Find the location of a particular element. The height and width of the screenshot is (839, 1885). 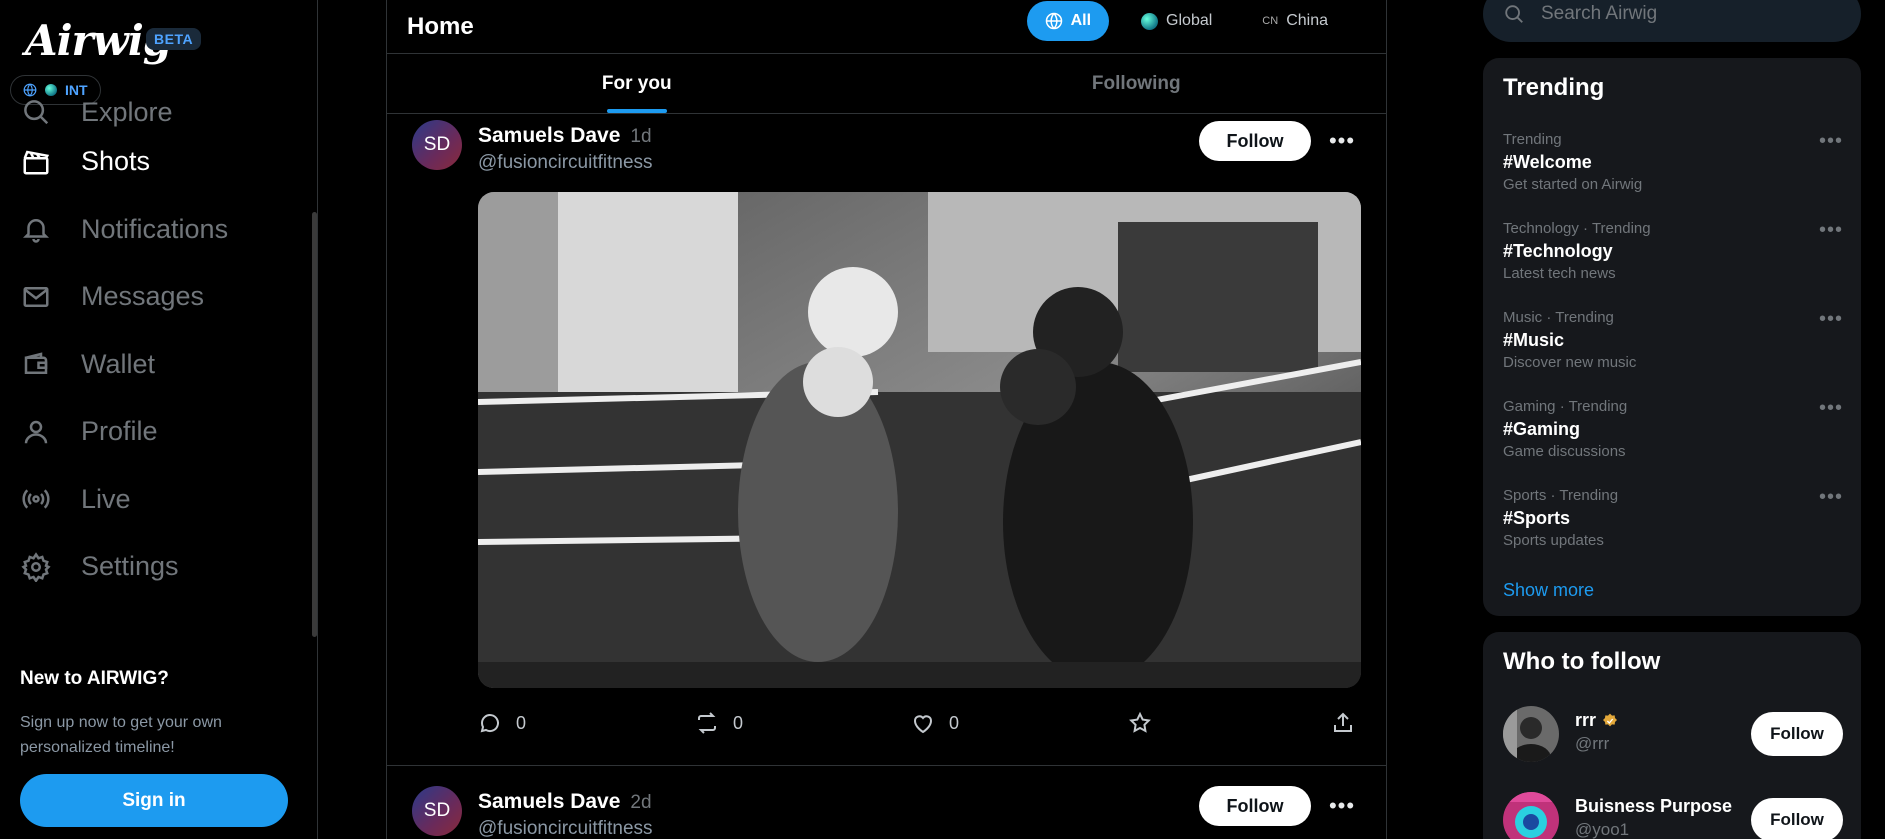

trend-hashtag: #Sports is located at coordinates (1673, 518).